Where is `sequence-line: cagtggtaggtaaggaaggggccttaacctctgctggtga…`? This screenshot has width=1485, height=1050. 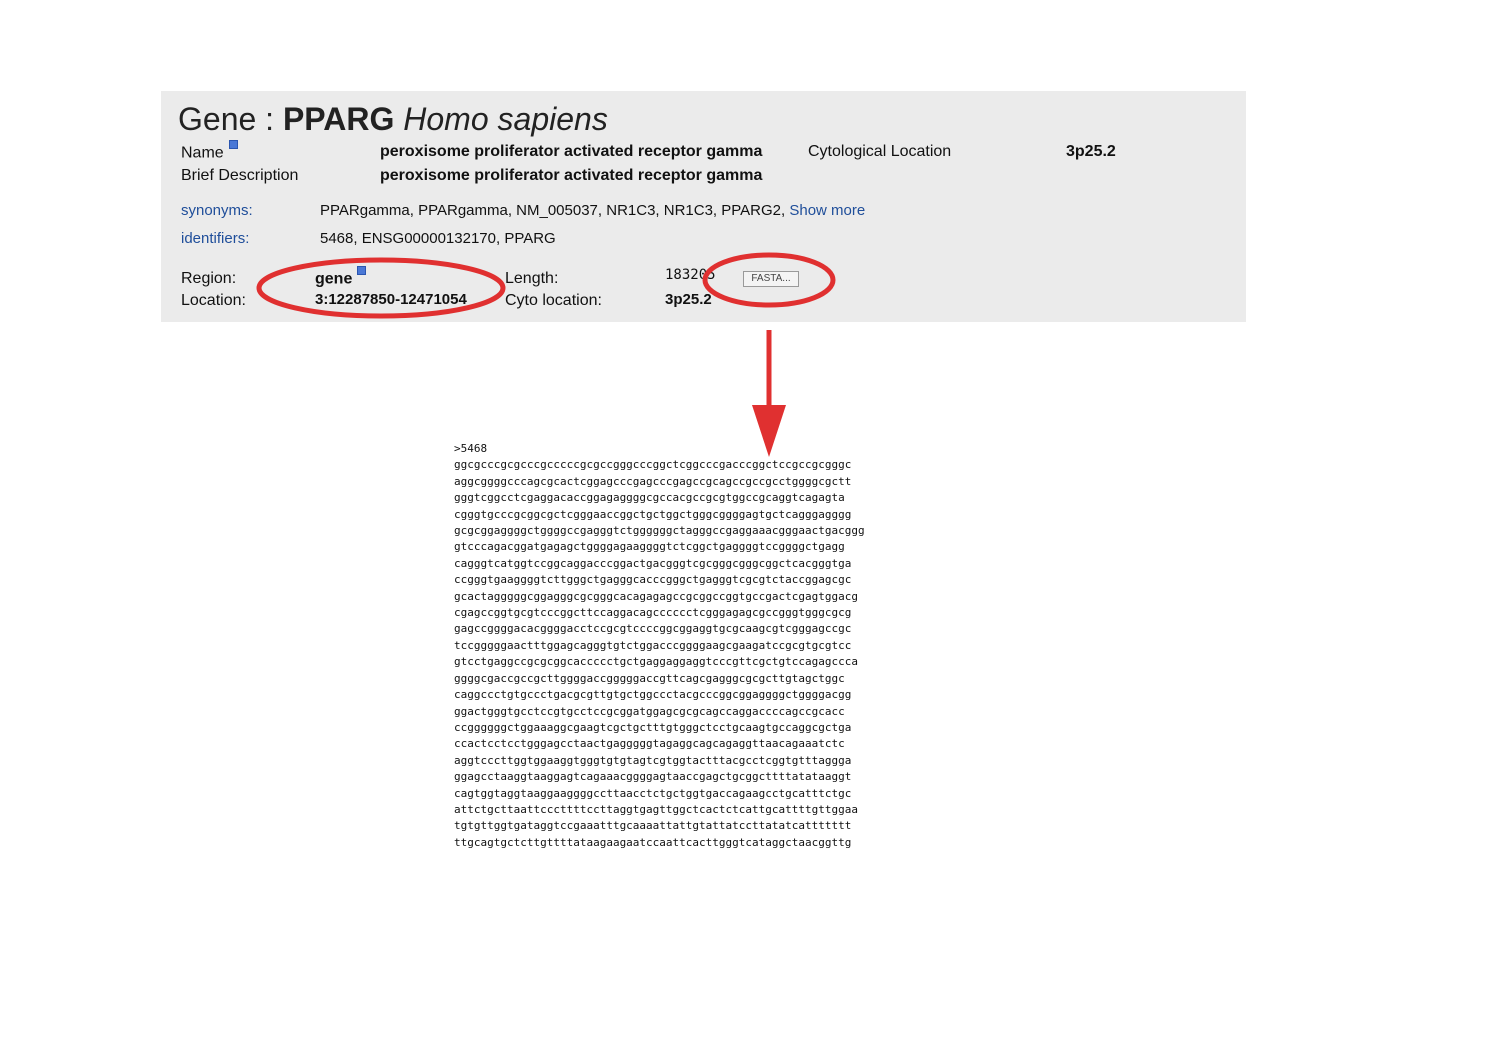
sequence-line: cagtggtaggtaaggaaggggccttaacctctgctggtga… is located at coordinates (653, 793).